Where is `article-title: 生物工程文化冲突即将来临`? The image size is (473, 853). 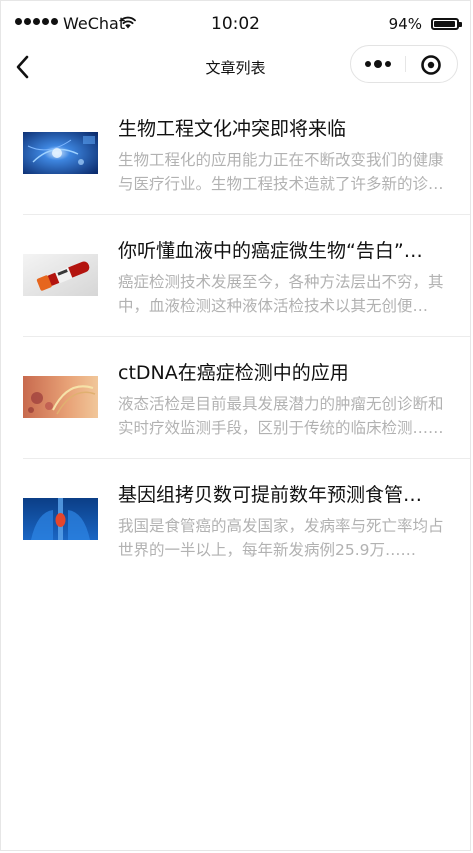 article-title: 生物工程文化冲突即将来临 is located at coordinates (232, 129).